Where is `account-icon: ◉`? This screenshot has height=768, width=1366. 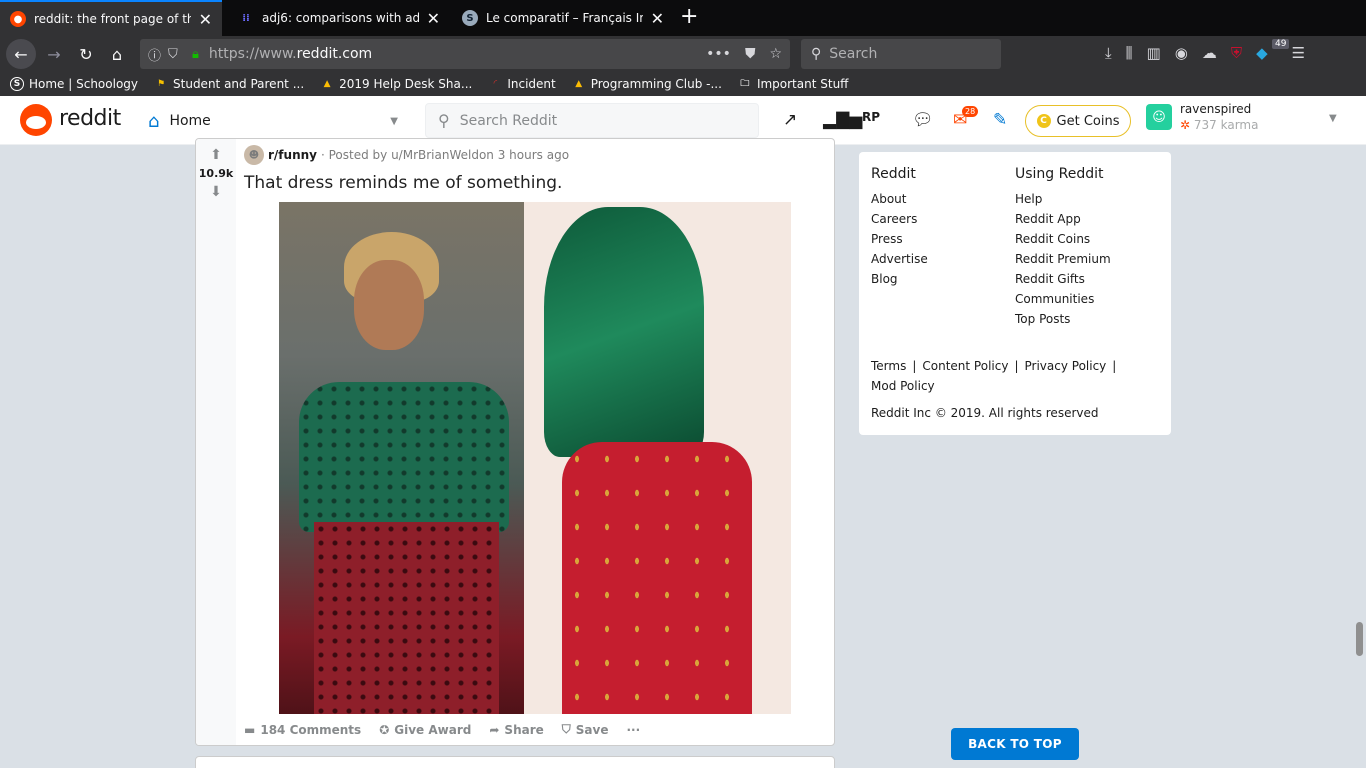 account-icon: ◉ is located at coordinates (1181, 53).